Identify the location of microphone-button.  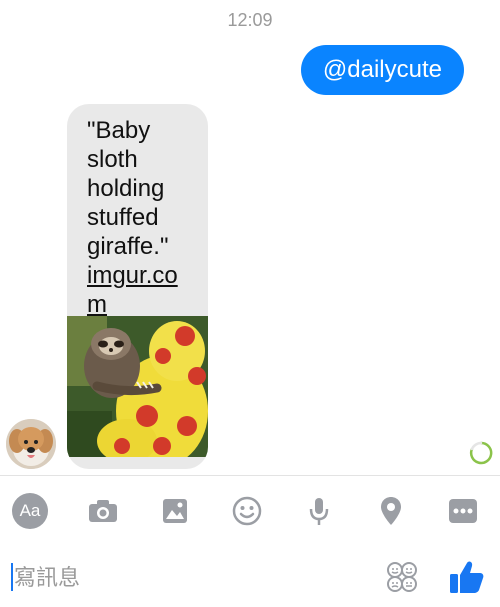
(319, 511).